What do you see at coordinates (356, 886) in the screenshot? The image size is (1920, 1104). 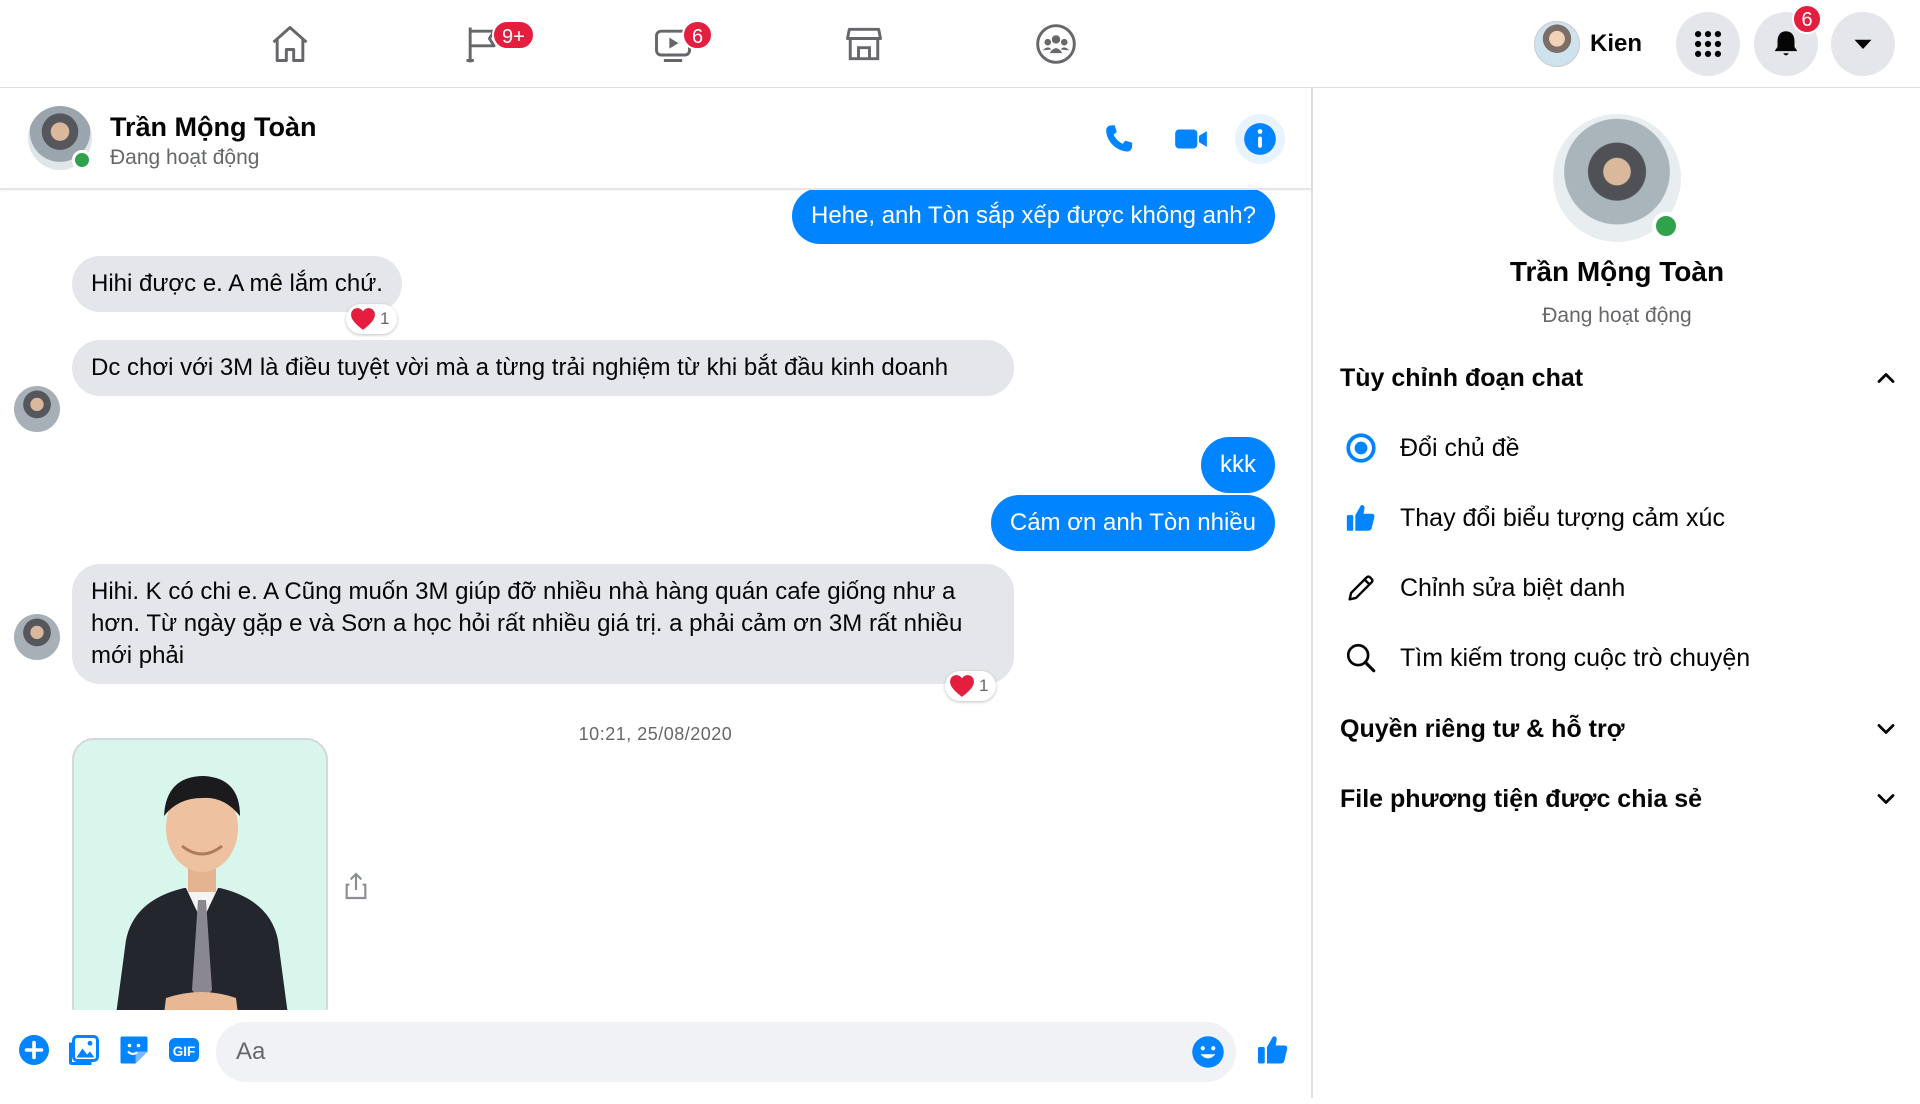 I see `share-icon` at bounding box center [356, 886].